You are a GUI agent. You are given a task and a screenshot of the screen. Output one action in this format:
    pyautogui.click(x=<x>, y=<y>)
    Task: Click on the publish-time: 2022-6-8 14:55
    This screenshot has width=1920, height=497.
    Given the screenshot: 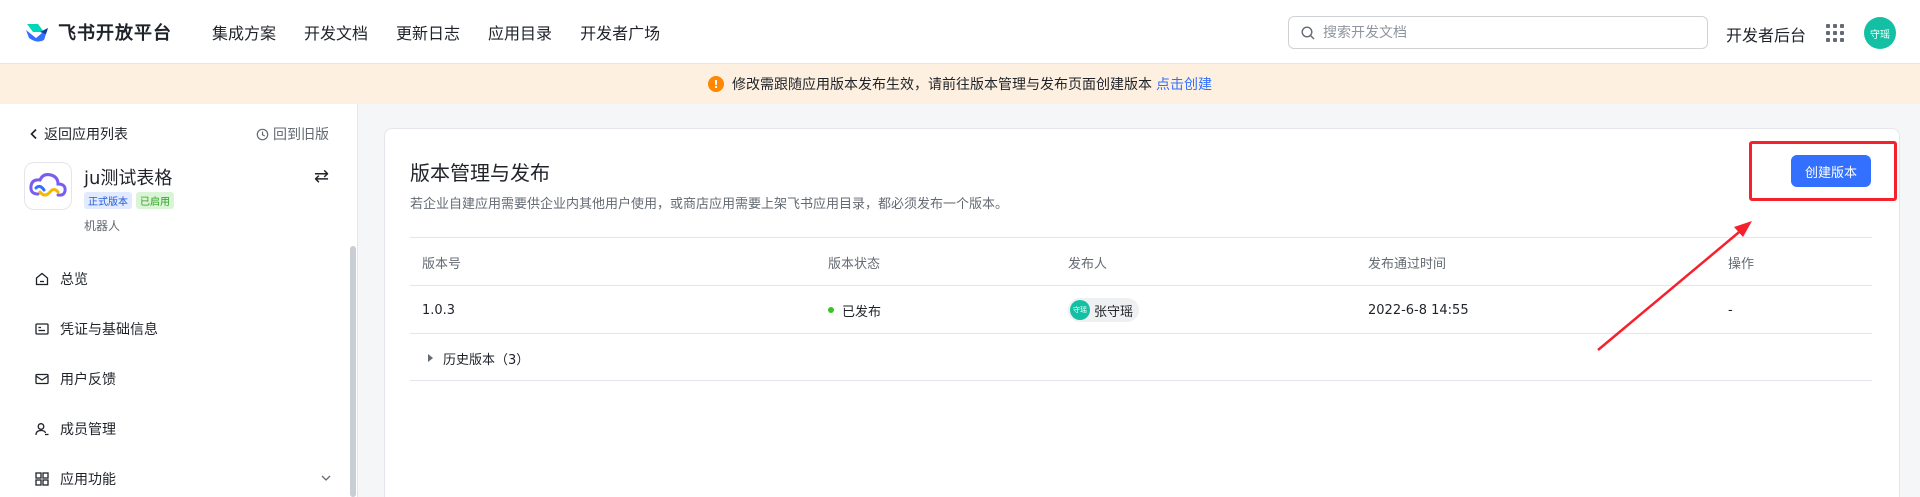 What is the action you would take?
    pyautogui.click(x=1418, y=310)
    